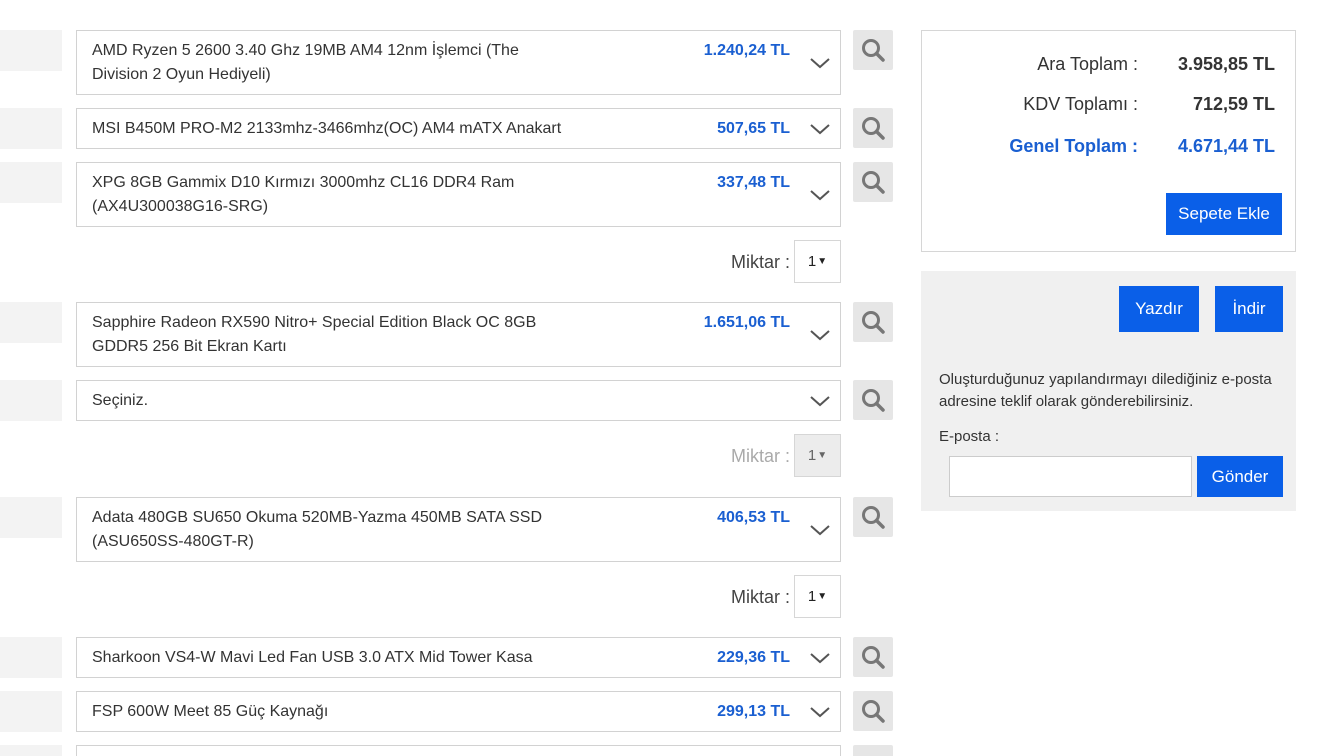 This screenshot has width=1344, height=756. What do you see at coordinates (458, 750) in the screenshot?
I see `component-select-next` at bounding box center [458, 750].